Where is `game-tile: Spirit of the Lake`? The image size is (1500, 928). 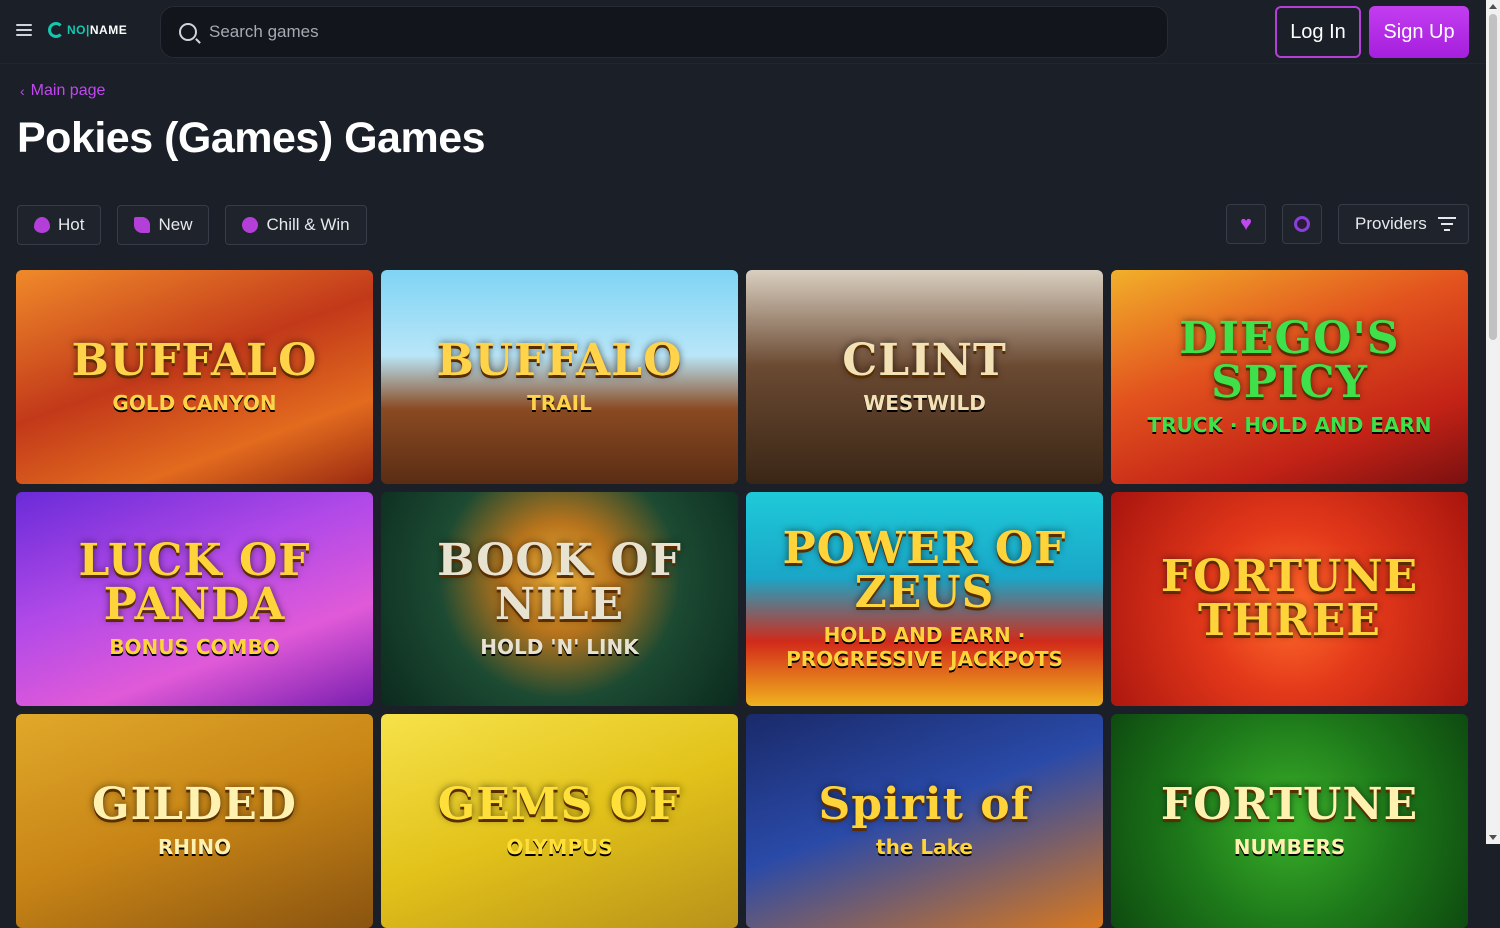 game-tile: Spirit of the Lake is located at coordinates (924, 821).